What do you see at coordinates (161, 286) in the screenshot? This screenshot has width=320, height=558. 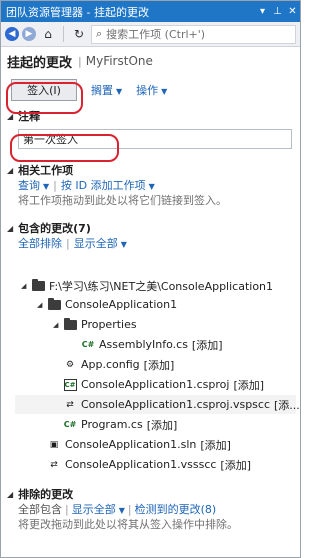 I see `tree-node-label: F:\学习\练习\NET之美\ConsoleApplication1` at bounding box center [161, 286].